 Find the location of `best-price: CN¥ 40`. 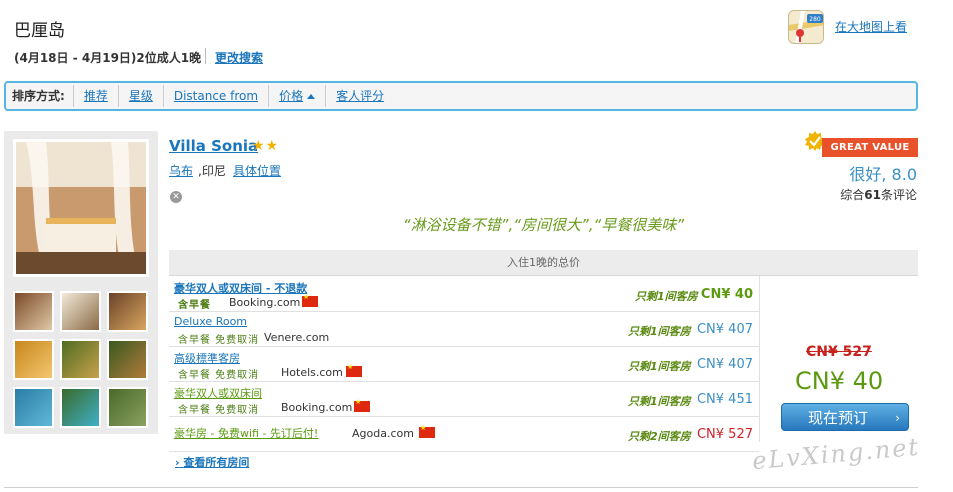

best-price: CN¥ 40 is located at coordinates (839, 381).